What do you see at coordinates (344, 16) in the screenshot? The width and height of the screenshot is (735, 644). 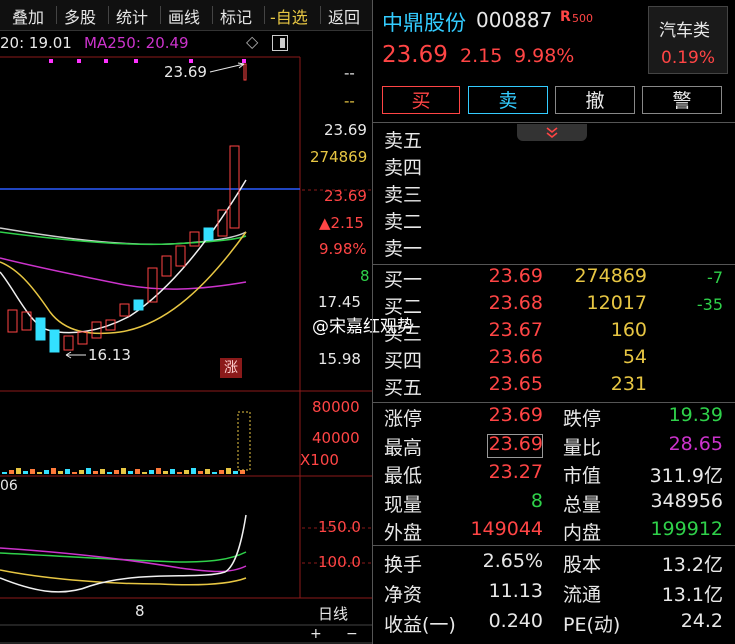 I see `back-button: 返回` at bounding box center [344, 16].